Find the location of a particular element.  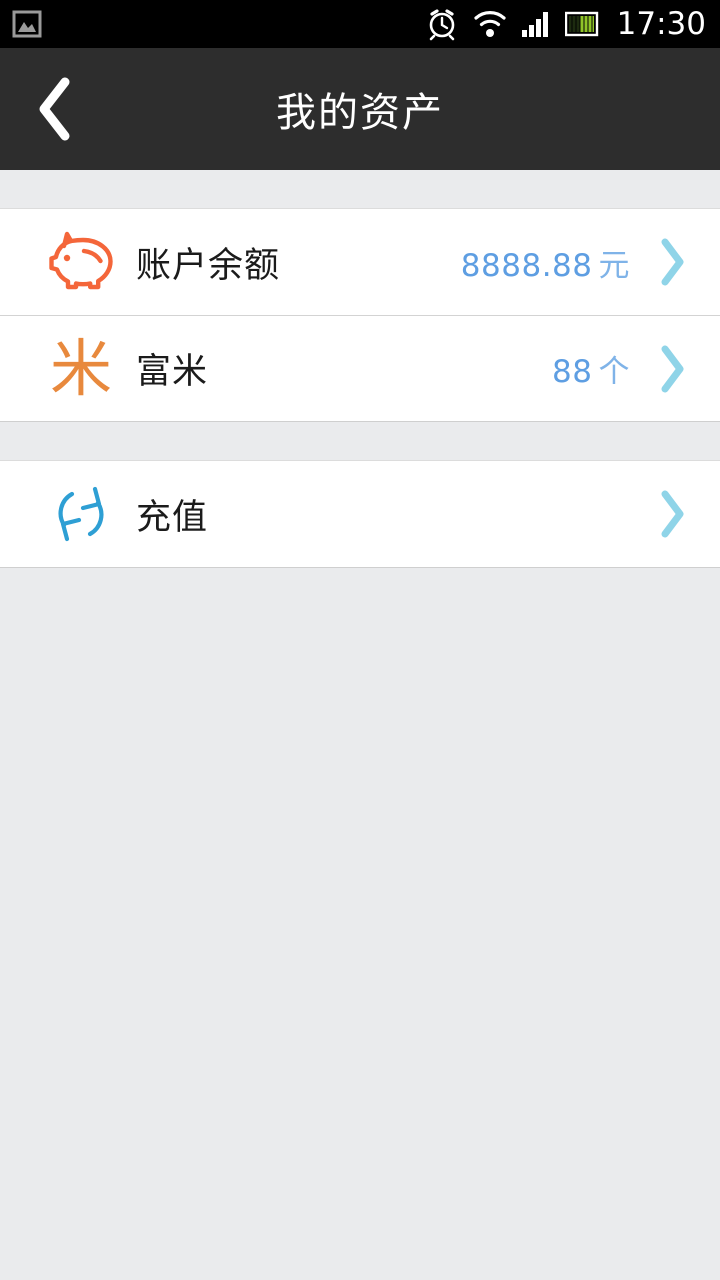

battery-icon is located at coordinates (581, 24).